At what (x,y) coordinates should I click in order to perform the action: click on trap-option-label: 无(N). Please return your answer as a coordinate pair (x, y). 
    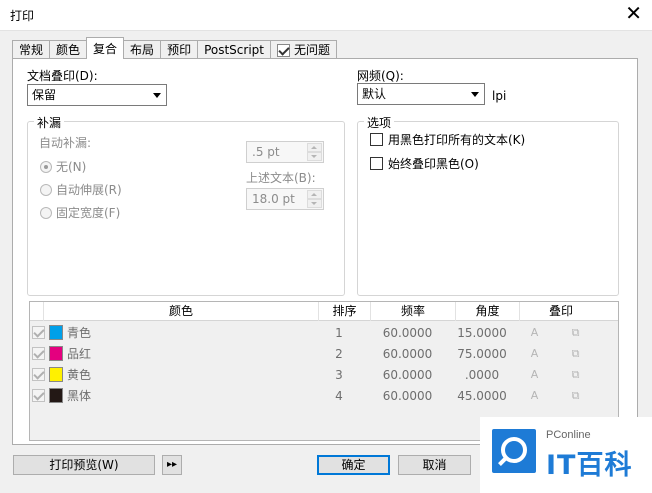
    Looking at the image, I should click on (71, 167).